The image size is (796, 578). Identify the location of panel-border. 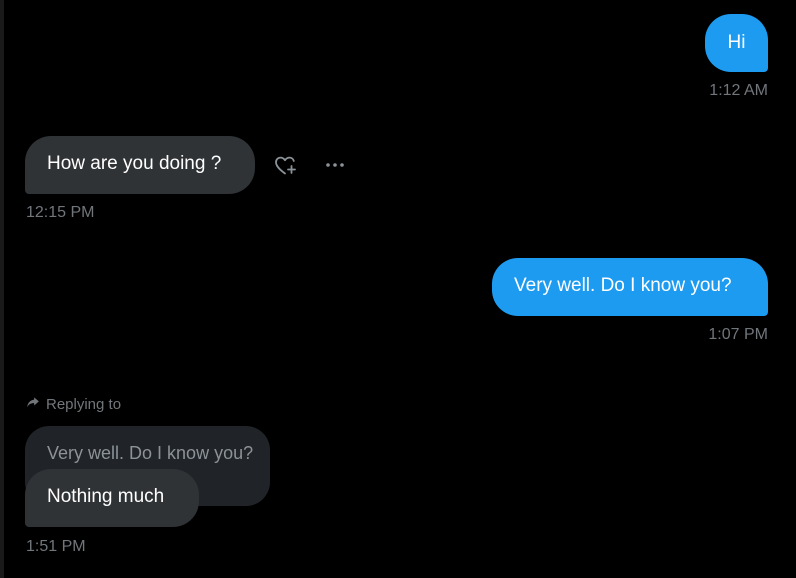
(2, 289).